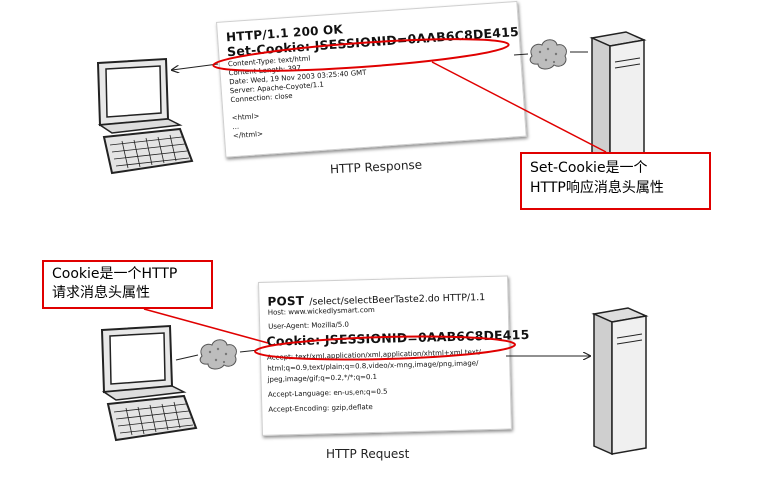 The image size is (779, 477). Describe the element at coordinates (385, 348) in the screenshot. I see `cookie-highlight-ellipse` at that location.